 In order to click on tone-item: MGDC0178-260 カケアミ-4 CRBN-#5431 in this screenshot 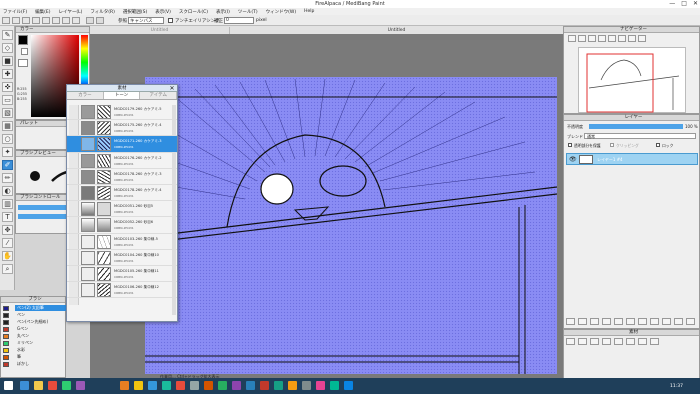, I will do `click(122, 193)`.